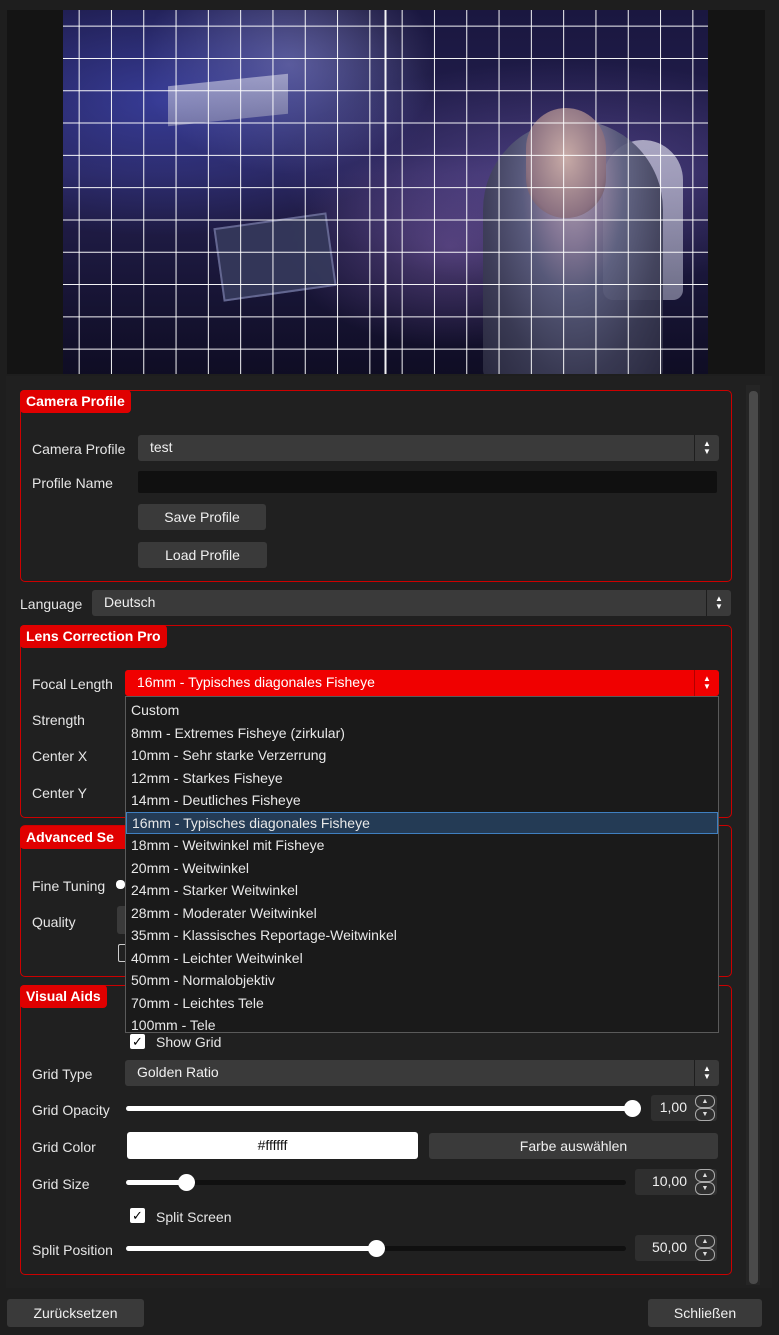 This screenshot has height=1335, width=779. I want to click on fine-tuning-label: Fine Tuning, so click(69, 886).